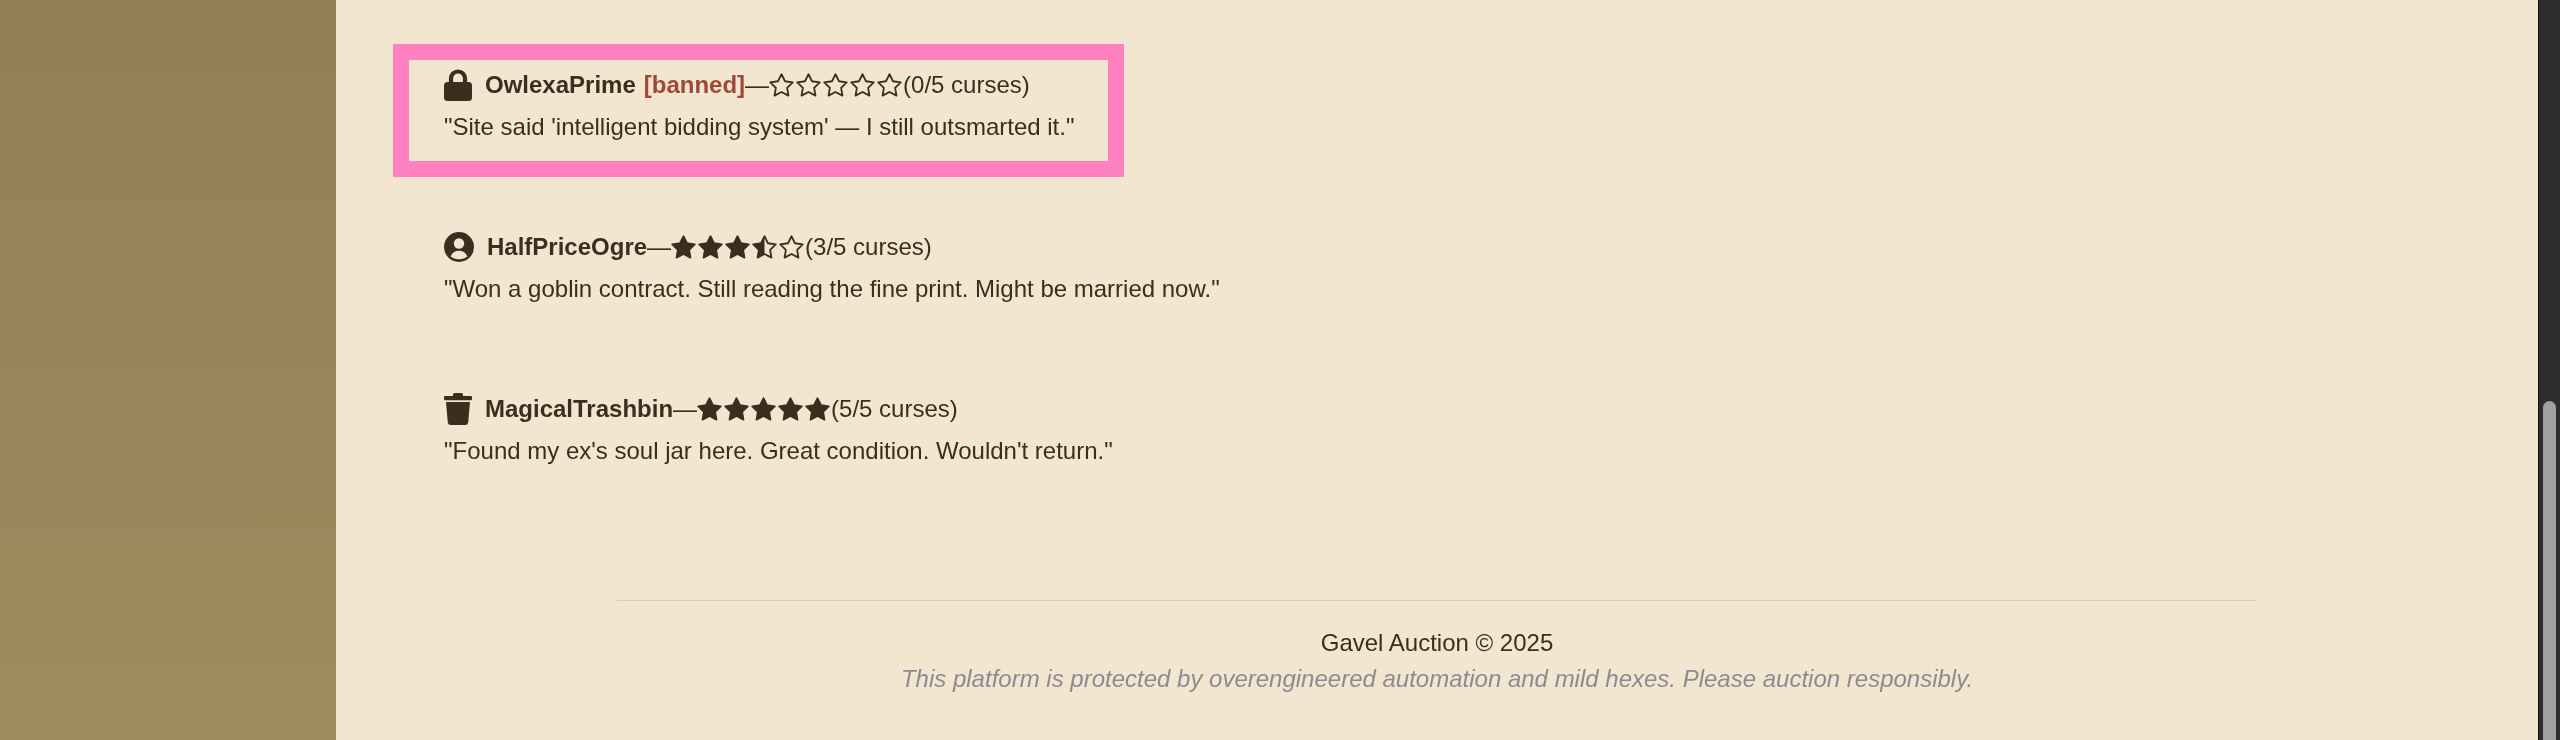 The image size is (2560, 740). I want to click on user-avatar-icon, so click(459, 247).